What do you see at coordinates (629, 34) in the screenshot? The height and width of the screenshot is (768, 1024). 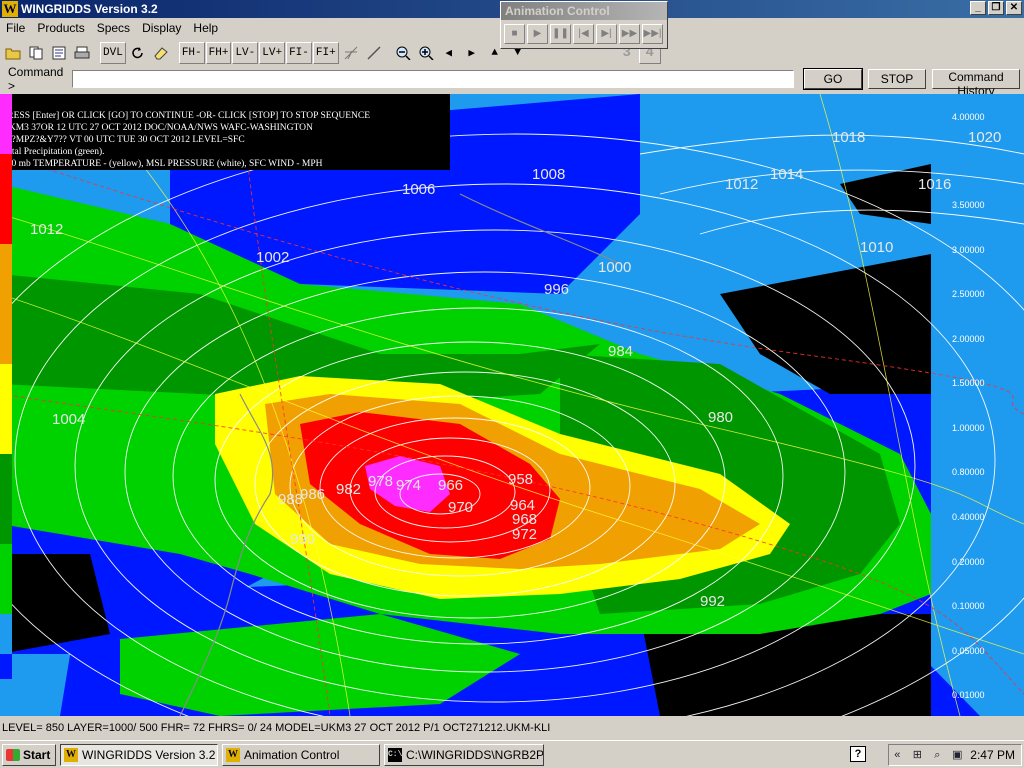 I see `fast-forward-icon: ▶▶` at bounding box center [629, 34].